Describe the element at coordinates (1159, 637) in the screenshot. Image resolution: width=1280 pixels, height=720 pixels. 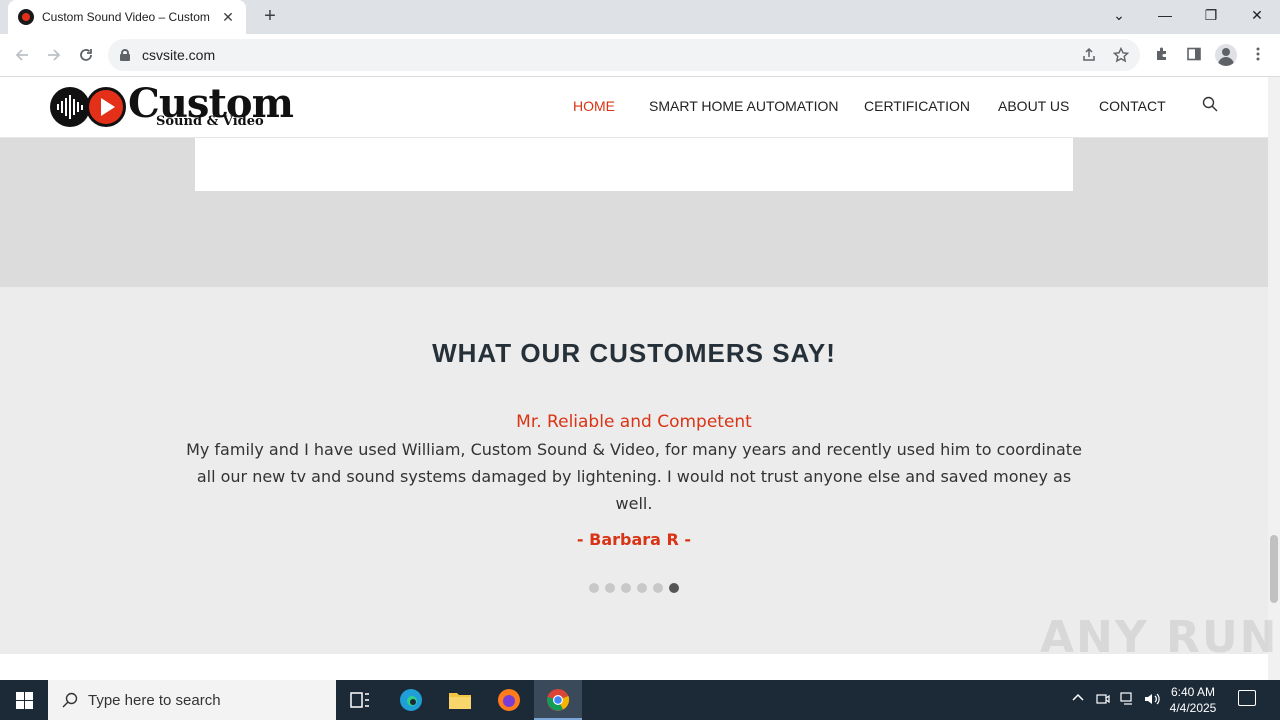
I see `anyrun-watermark: ANY RUN` at that location.